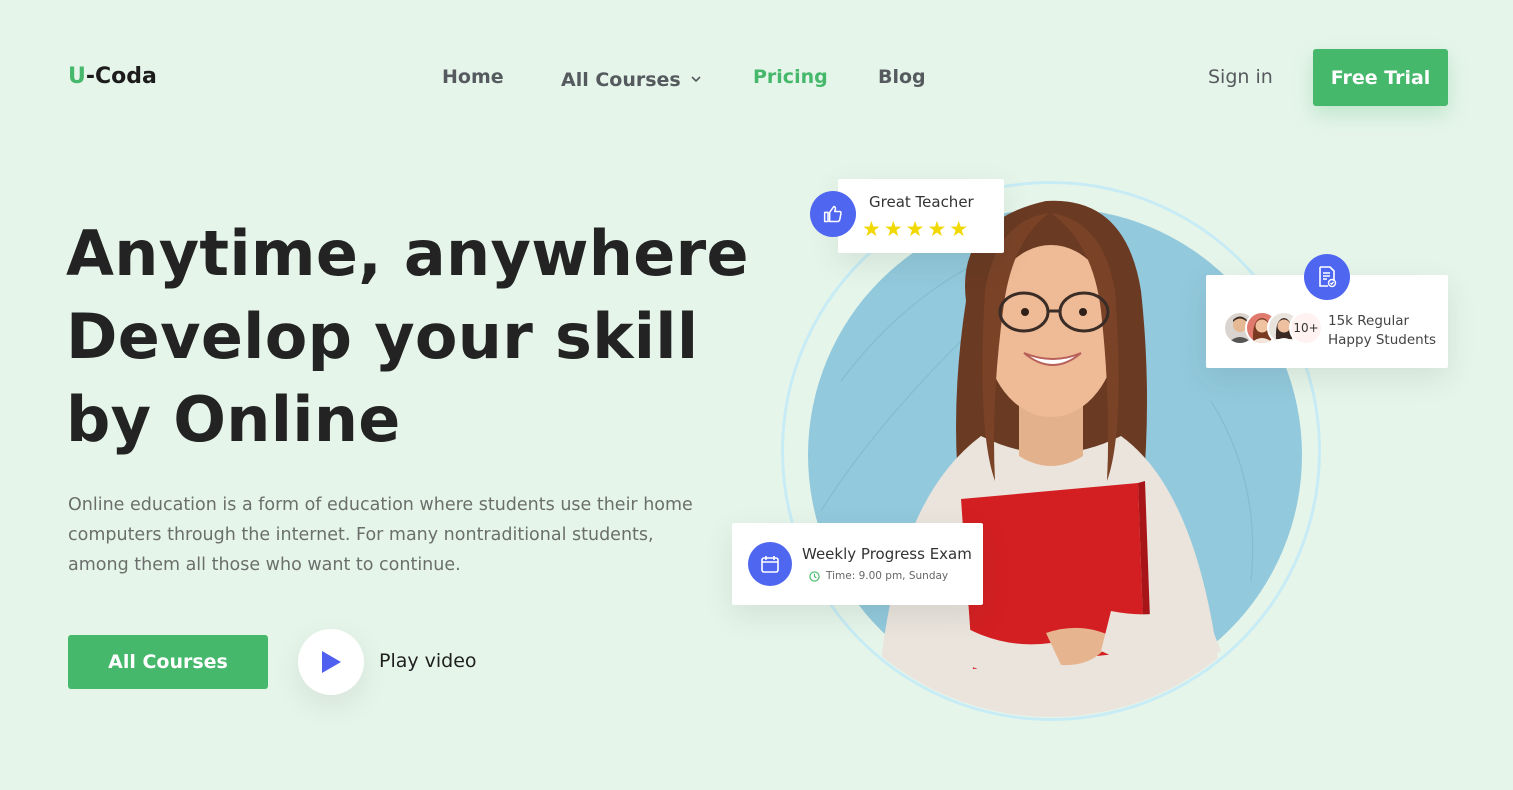 Image resolution: width=1513 pixels, height=790 pixels. I want to click on nav-all-courses: All Courses, so click(631, 78).